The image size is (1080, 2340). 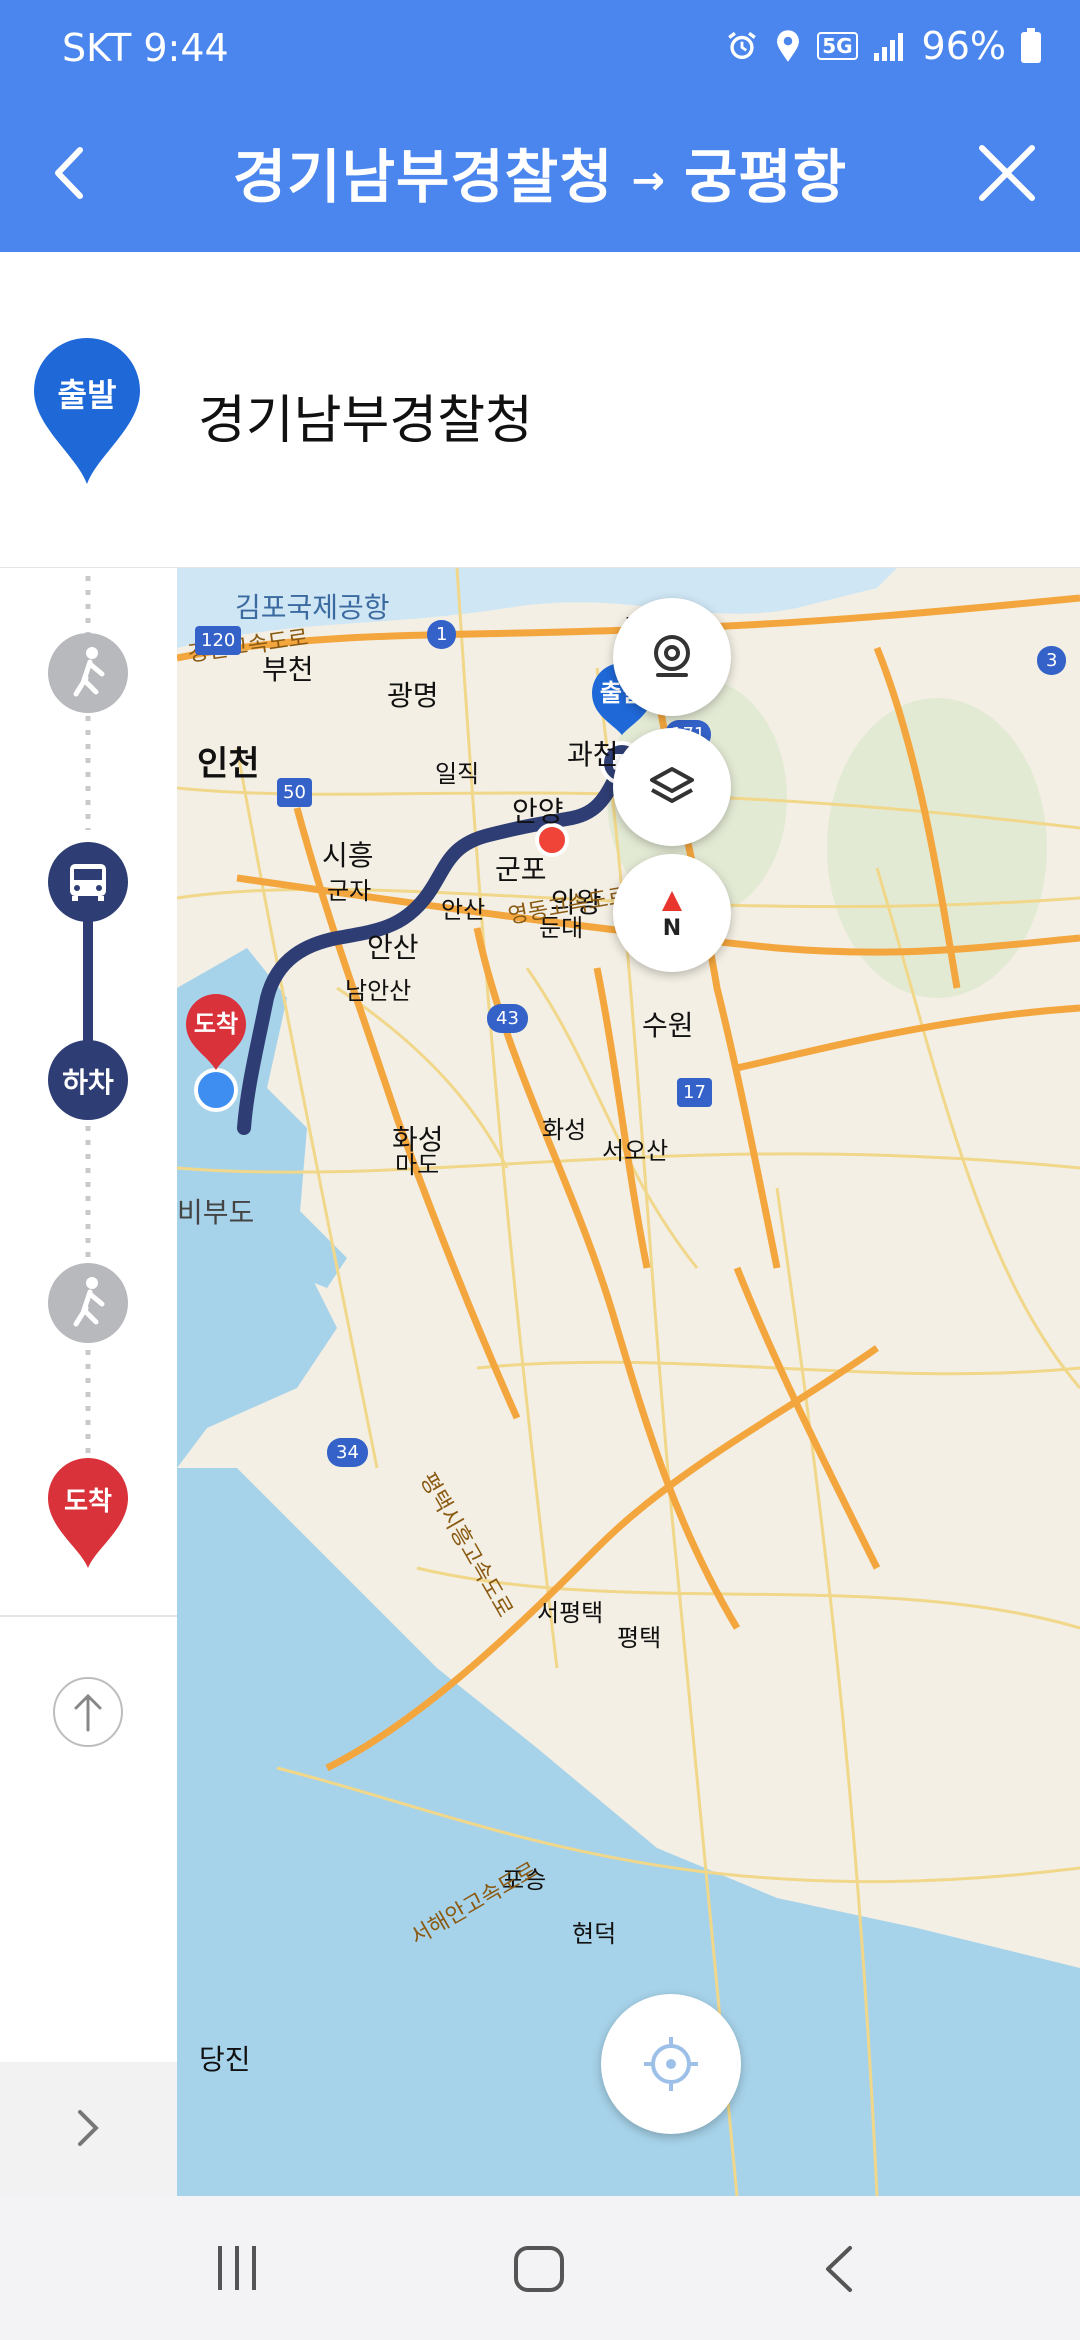 I want to click on status-icons: 5G 96%, so click(x=883, y=46).